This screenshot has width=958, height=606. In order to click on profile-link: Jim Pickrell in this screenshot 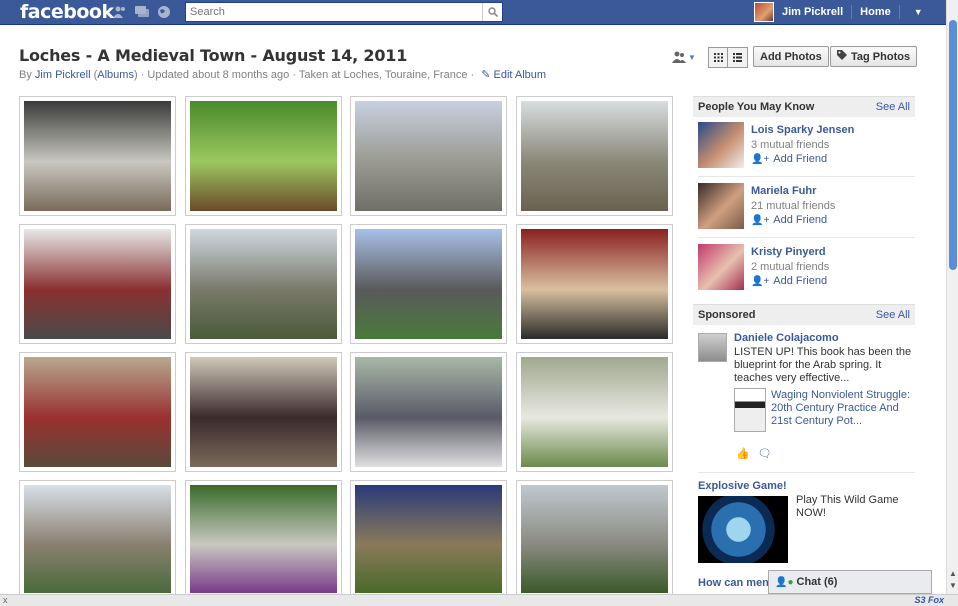, I will do `click(812, 12)`.